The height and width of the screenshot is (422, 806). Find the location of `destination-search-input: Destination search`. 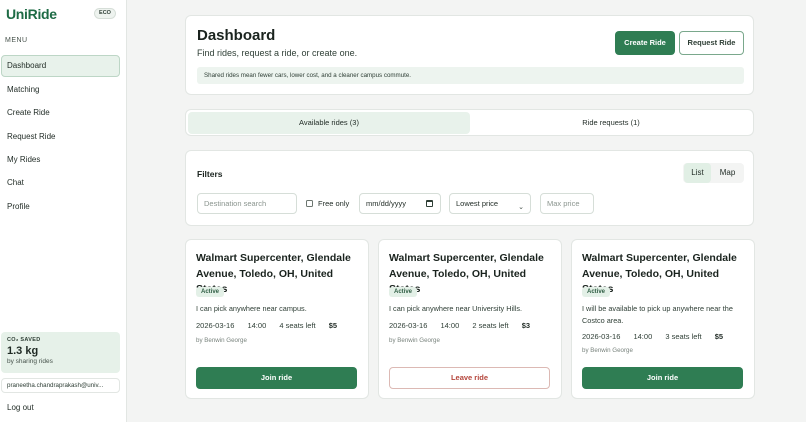

destination-search-input: Destination search is located at coordinates (247, 203).